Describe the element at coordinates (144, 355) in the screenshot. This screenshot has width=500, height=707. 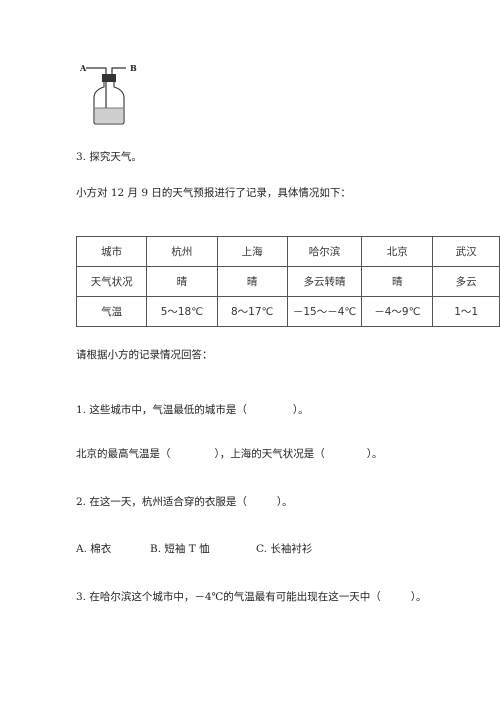
I see `prompt-text: 请根据小方的记录情况回答：` at that location.